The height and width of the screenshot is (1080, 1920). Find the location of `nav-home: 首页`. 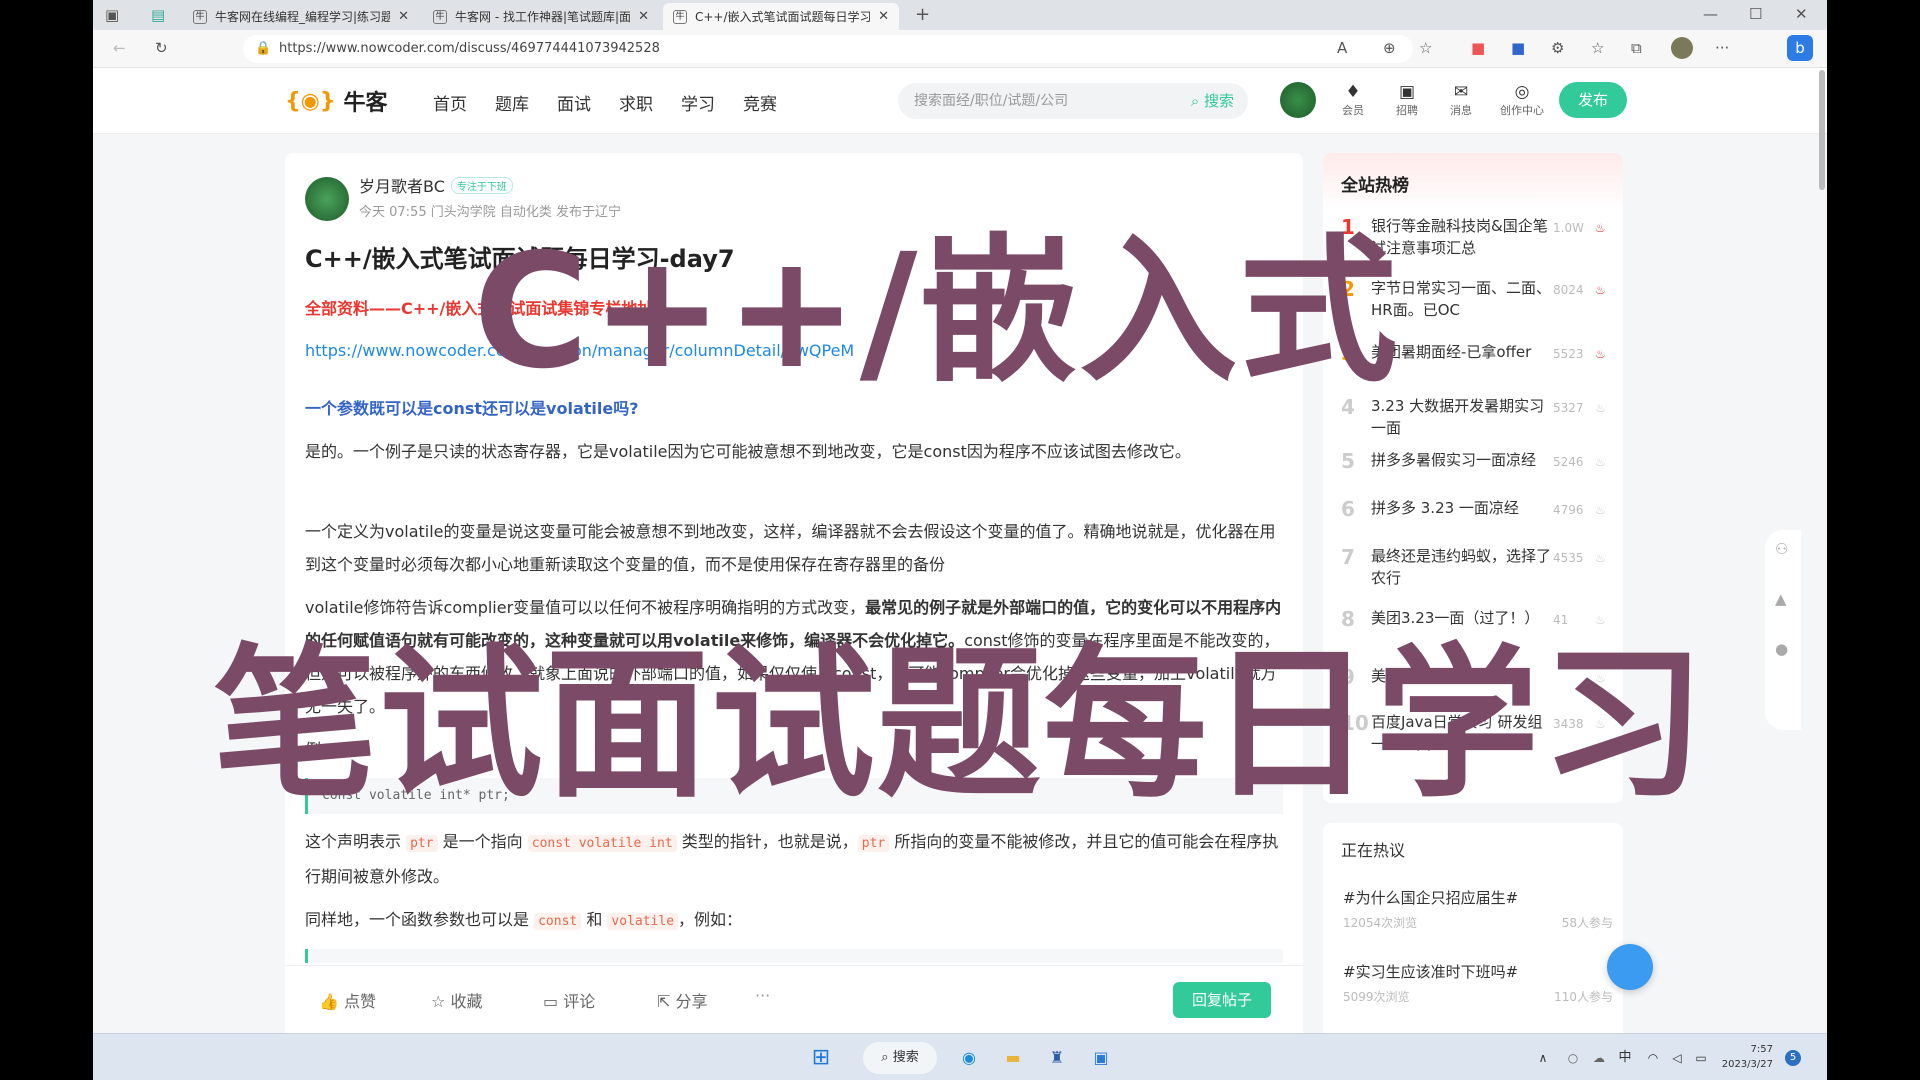

nav-home: 首页 is located at coordinates (450, 102).